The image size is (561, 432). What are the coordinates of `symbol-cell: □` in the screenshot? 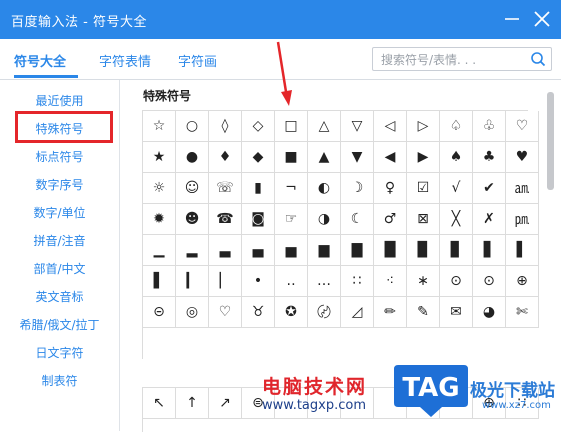 It's located at (291, 126).